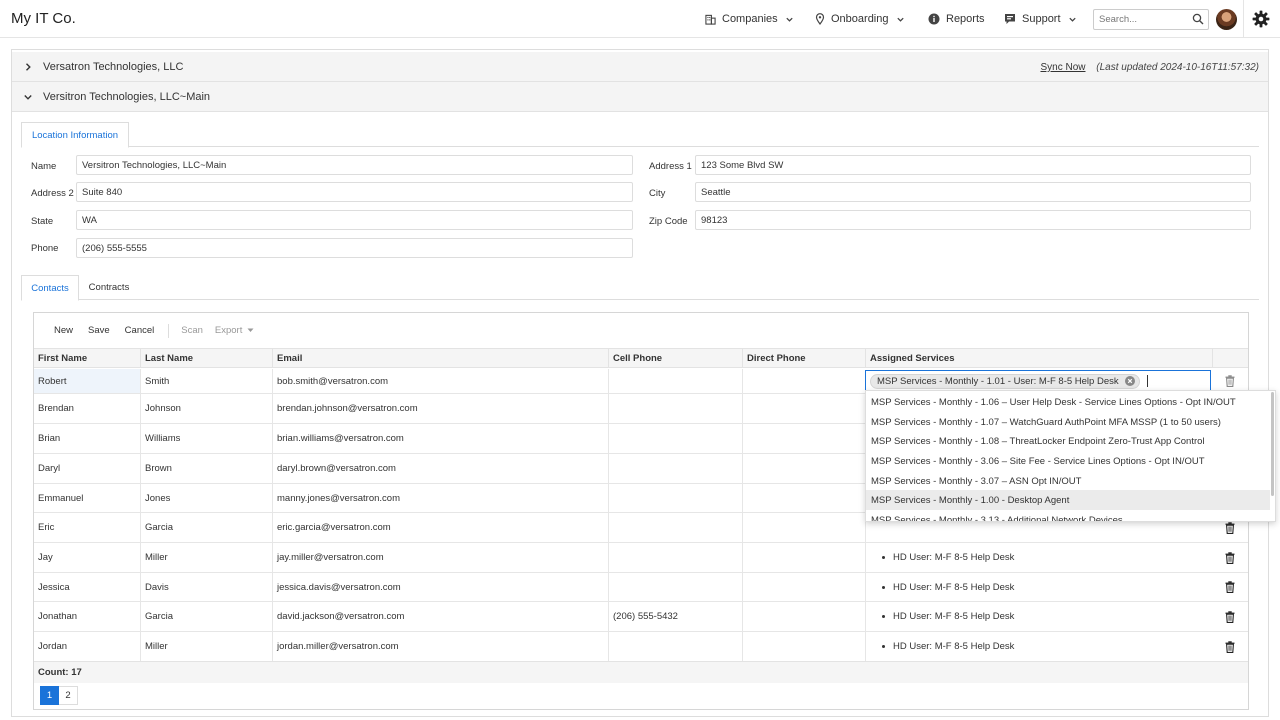 Image resolution: width=1280 pixels, height=720 pixels. What do you see at coordinates (1226, 19) in the screenshot?
I see `user-avatar` at bounding box center [1226, 19].